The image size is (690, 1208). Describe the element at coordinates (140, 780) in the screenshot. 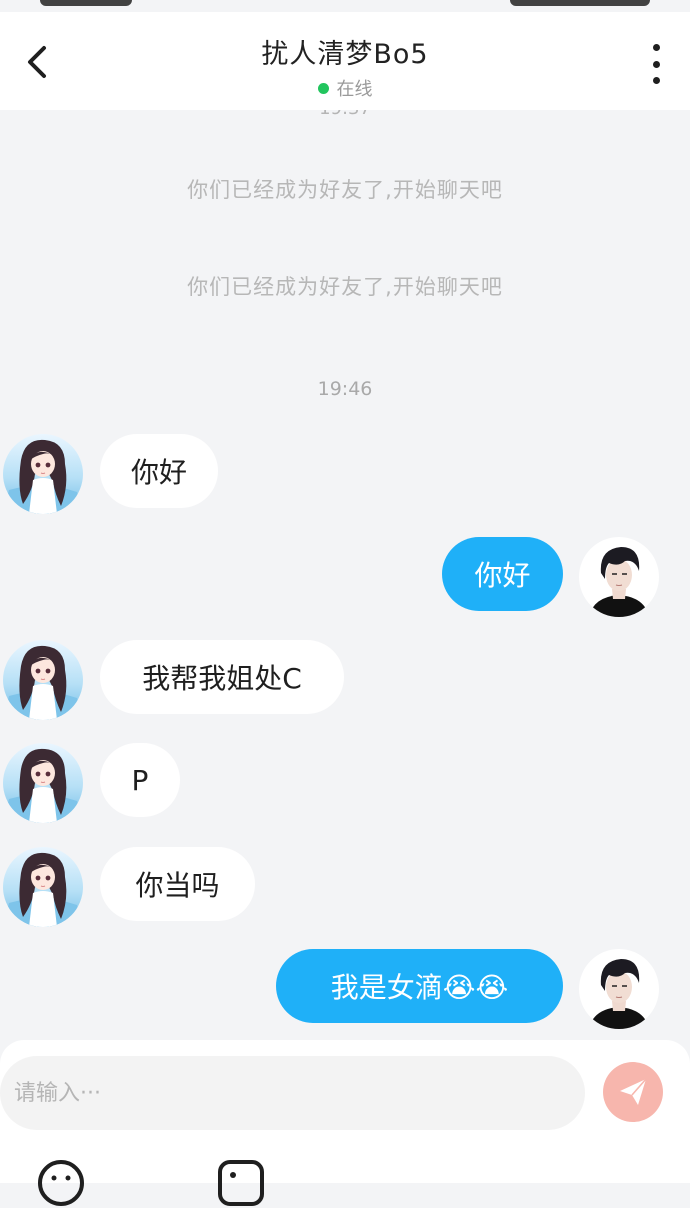

I see `incoming-message: P` at that location.